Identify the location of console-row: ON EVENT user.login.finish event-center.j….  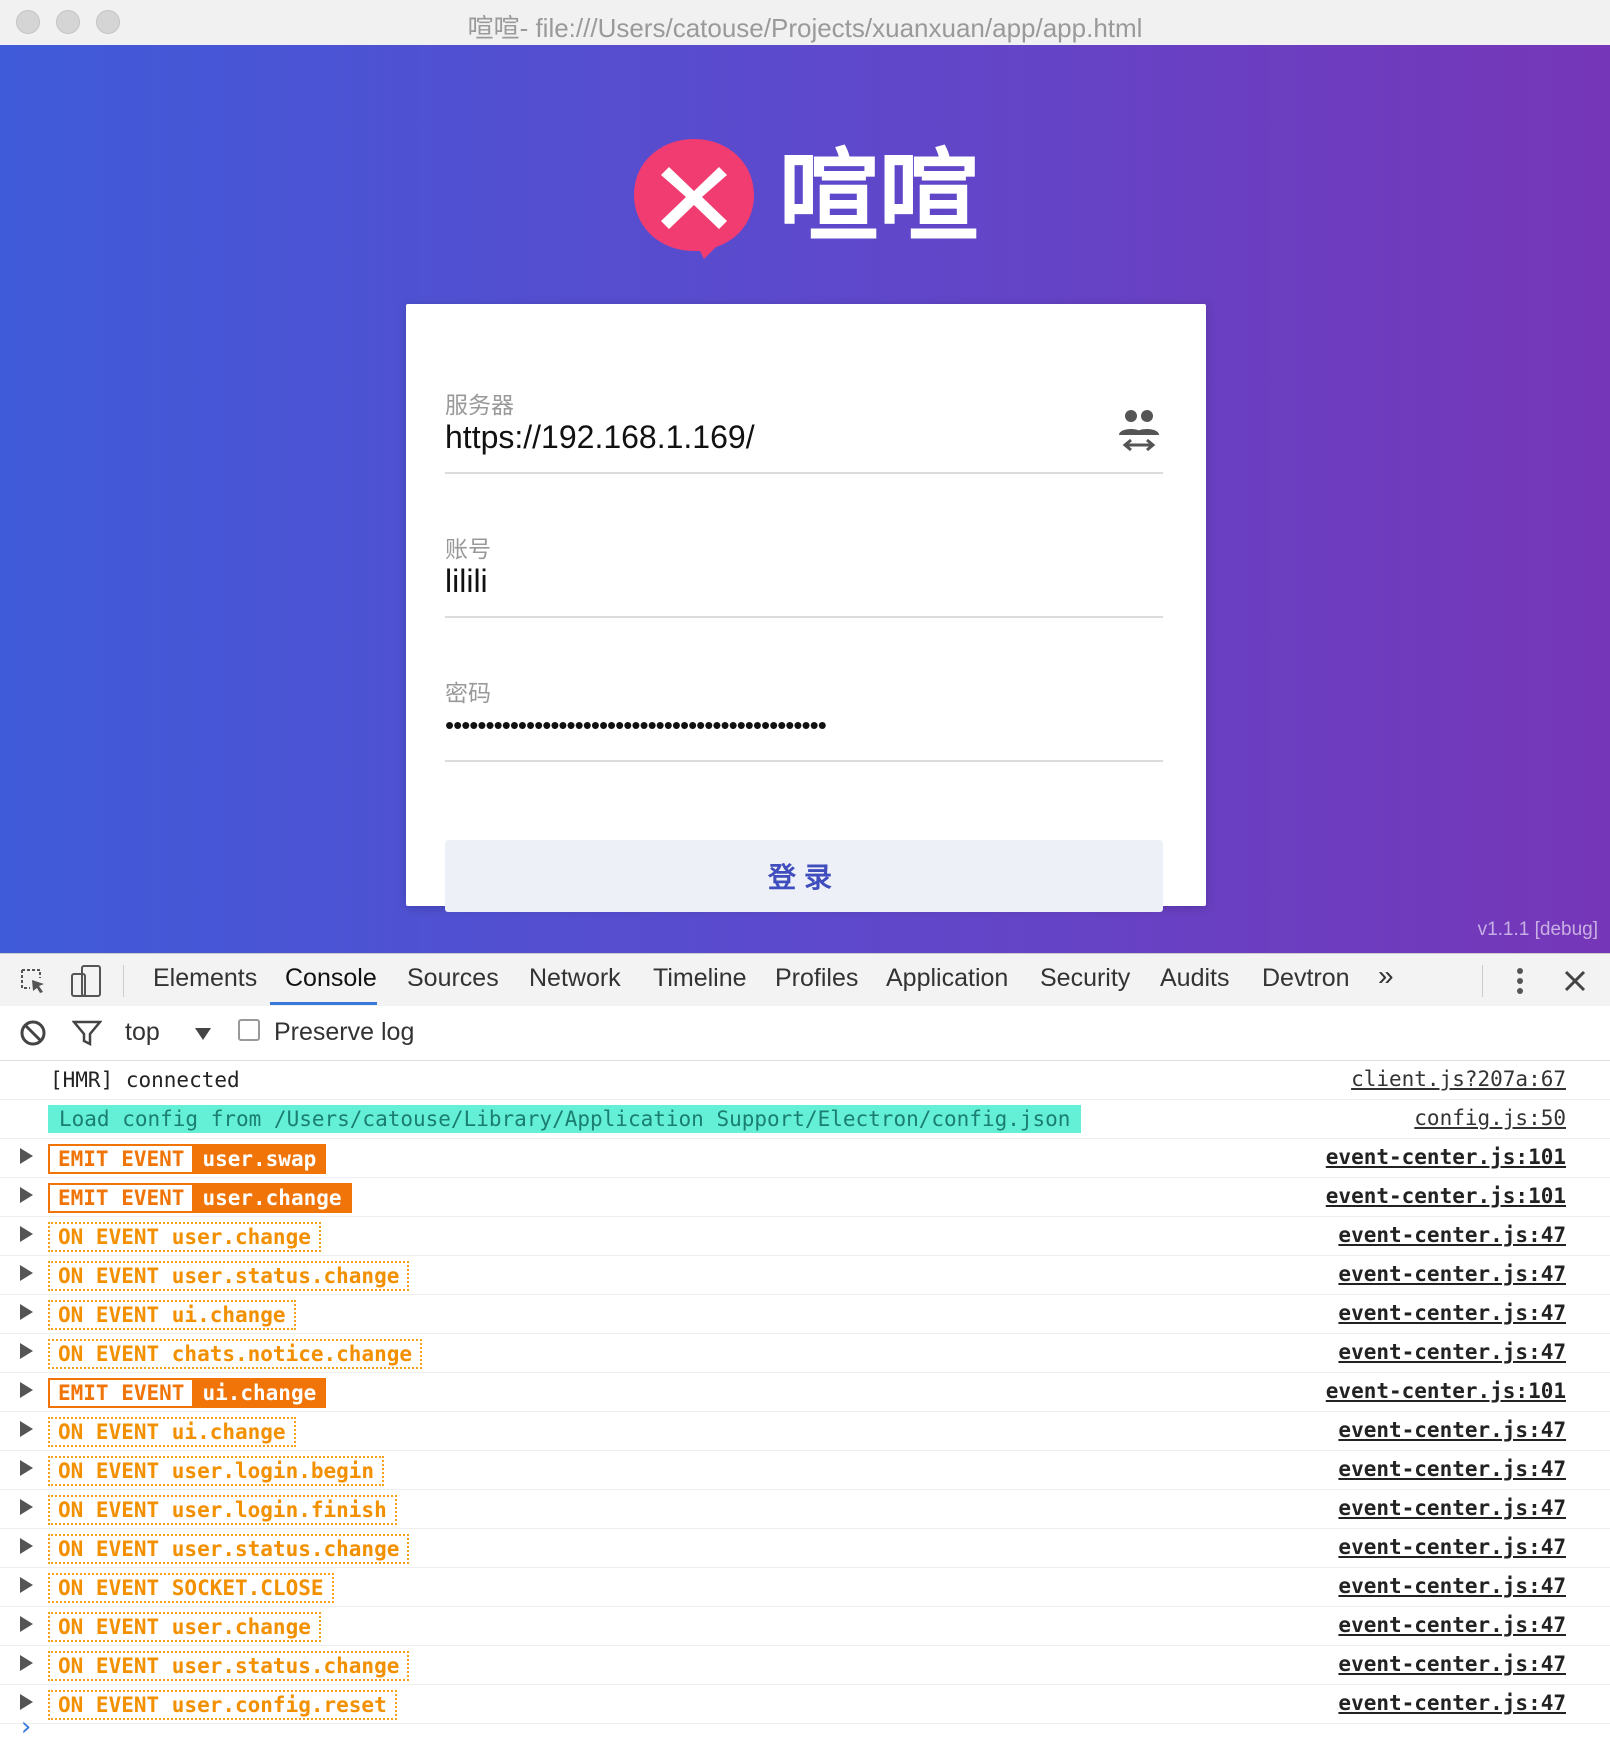
(805, 1509).